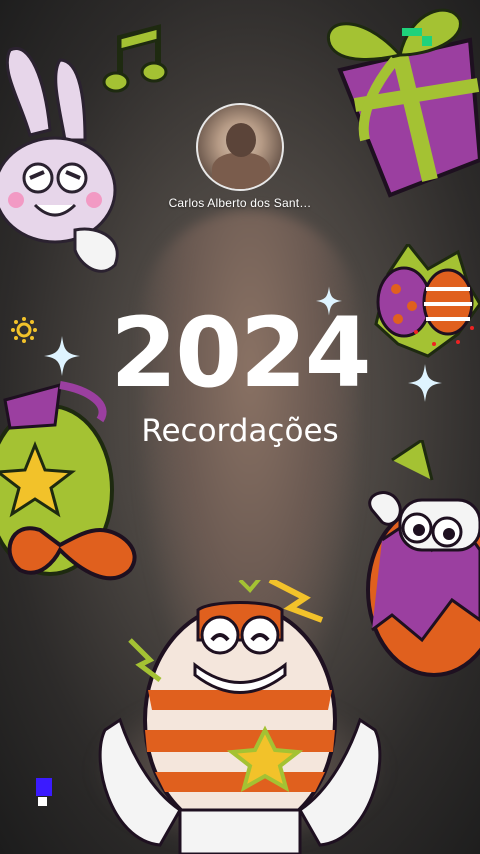 The width and height of the screenshot is (480, 854). Describe the element at coordinates (241, 171) in the screenshot. I see `avatar-body-shape` at that location.